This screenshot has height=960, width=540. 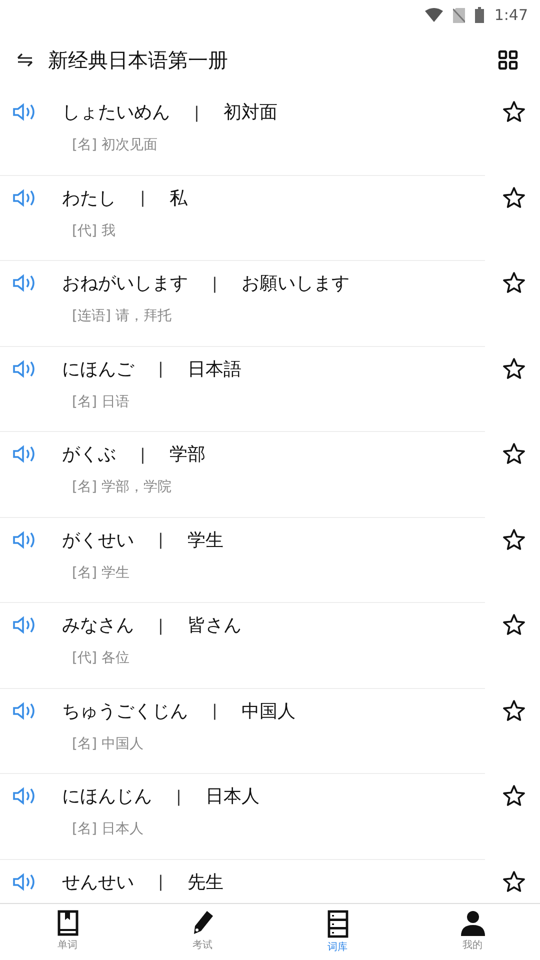 I want to click on page-title: 新经典日本语第一册, so click(x=138, y=60).